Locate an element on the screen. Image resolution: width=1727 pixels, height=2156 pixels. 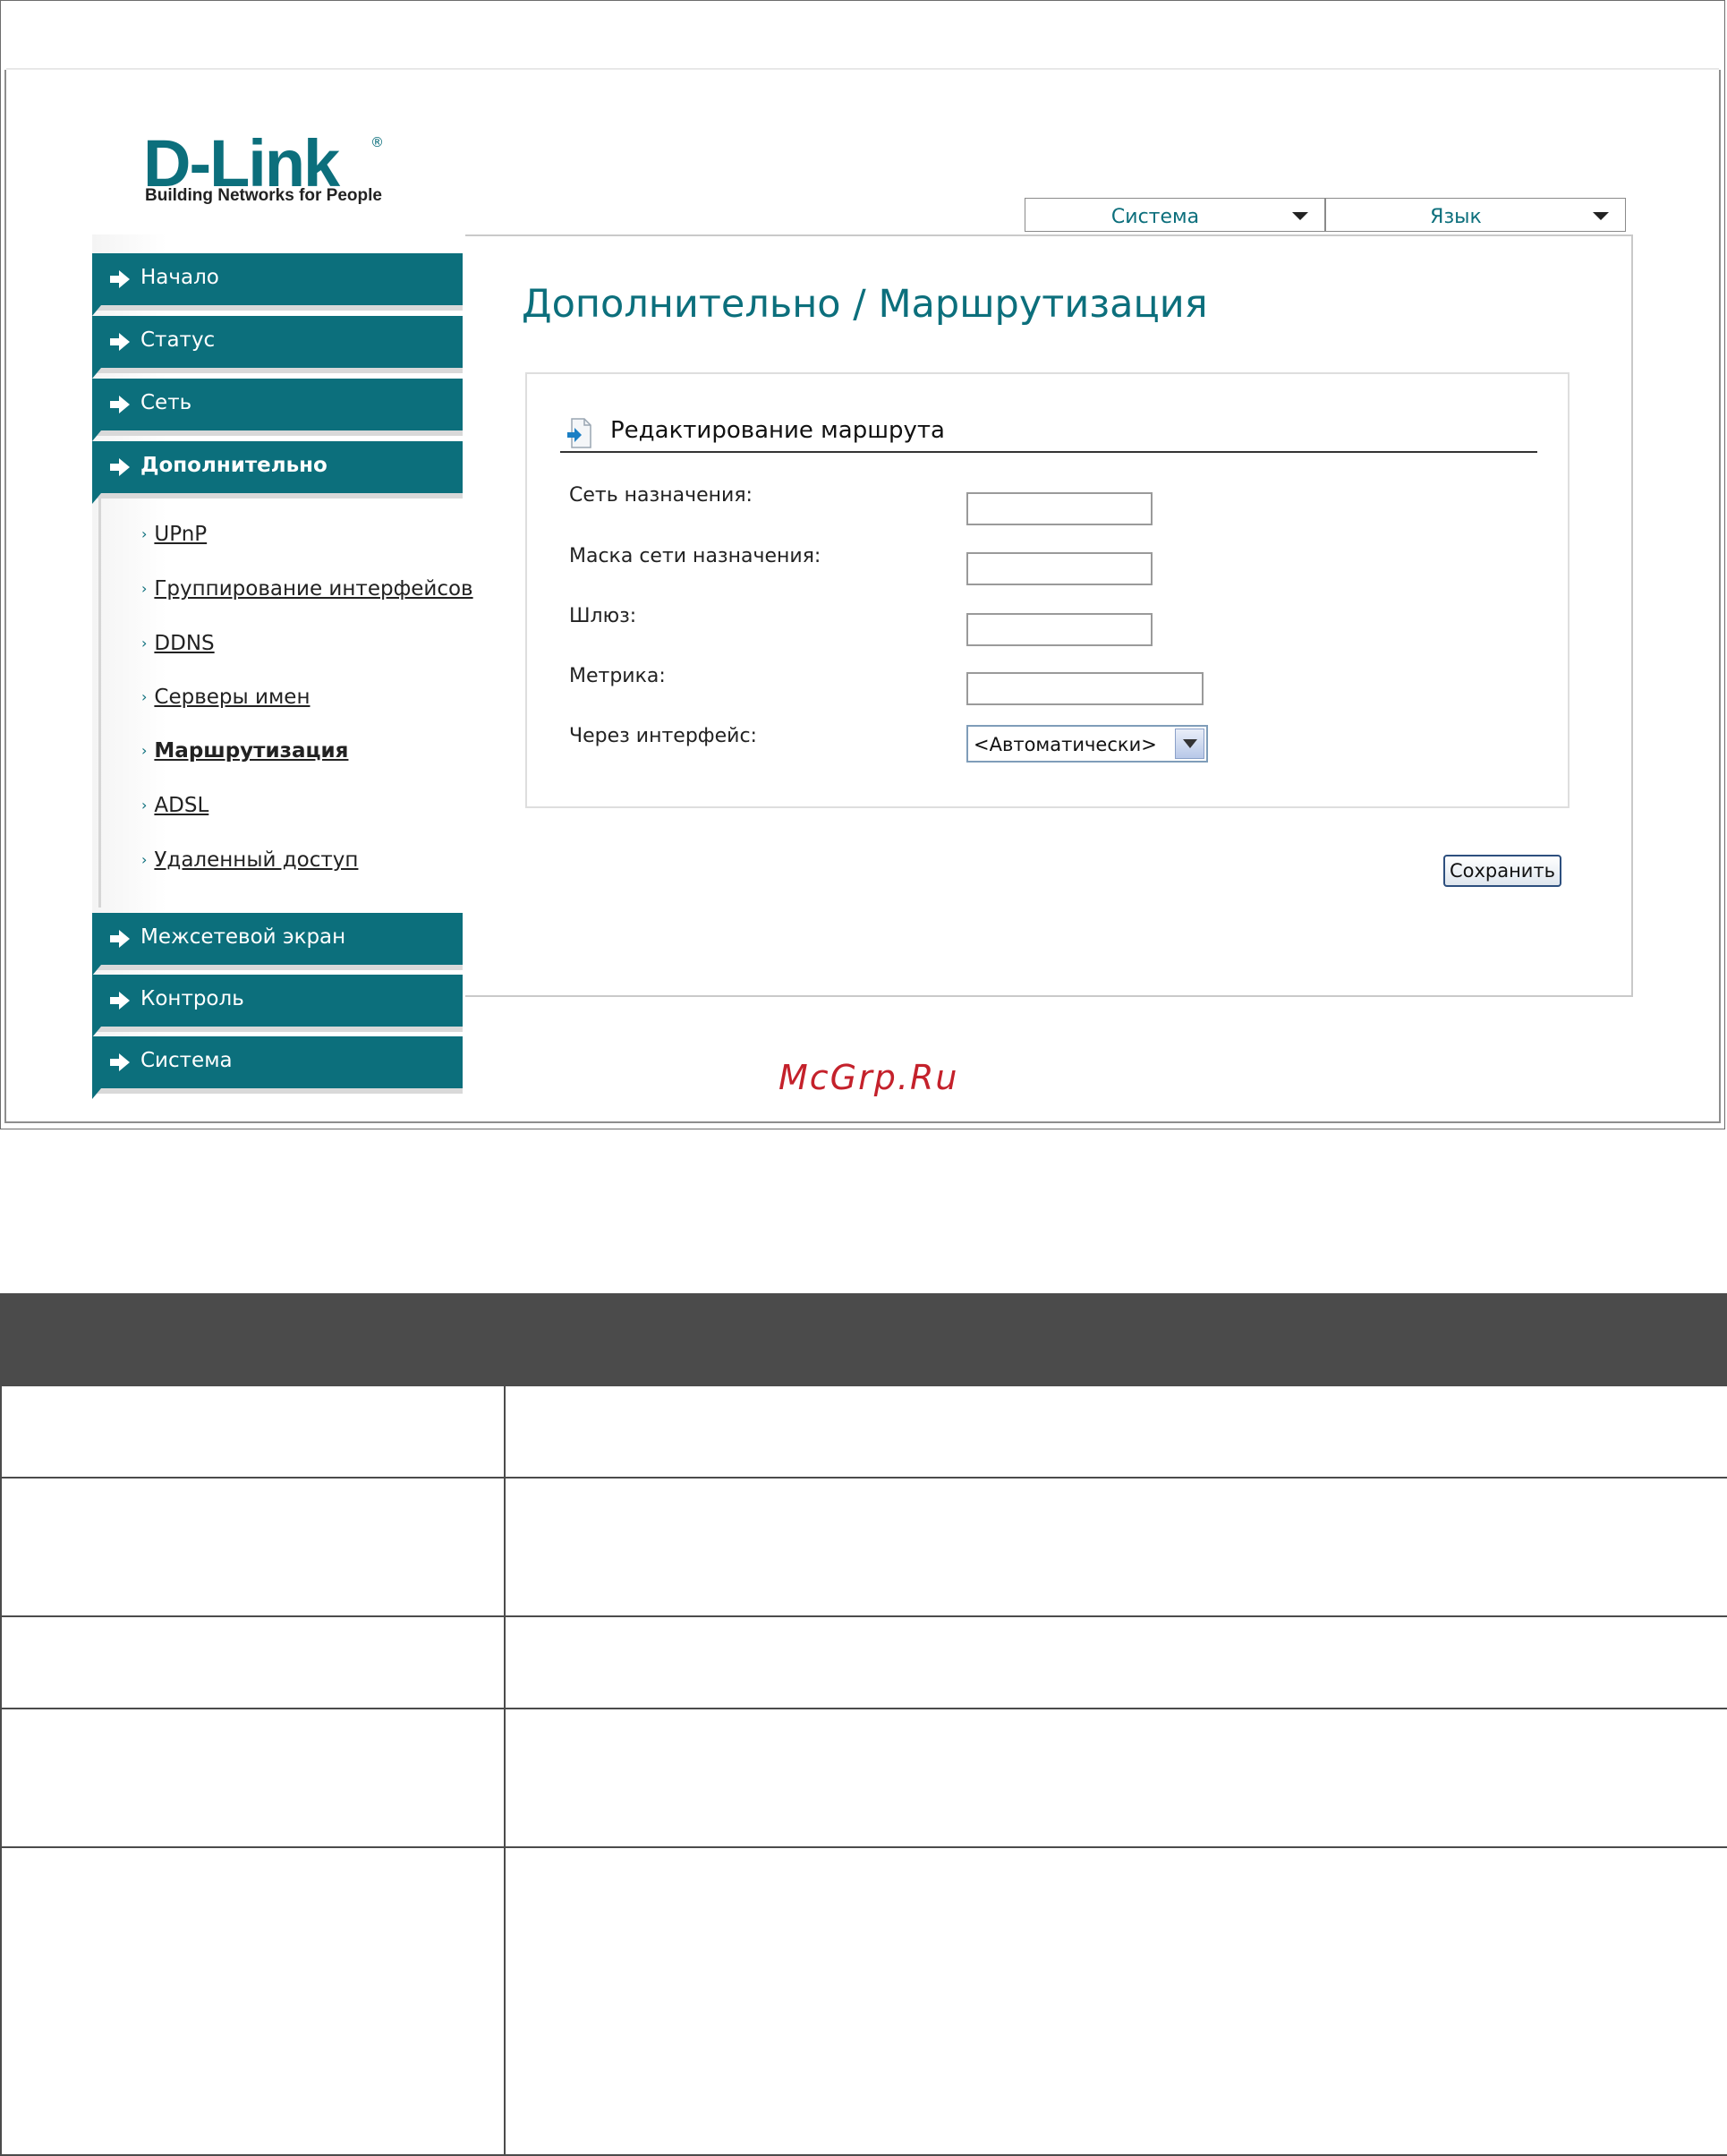
submenu-item-ddns: › DDNS is located at coordinates (178, 643).